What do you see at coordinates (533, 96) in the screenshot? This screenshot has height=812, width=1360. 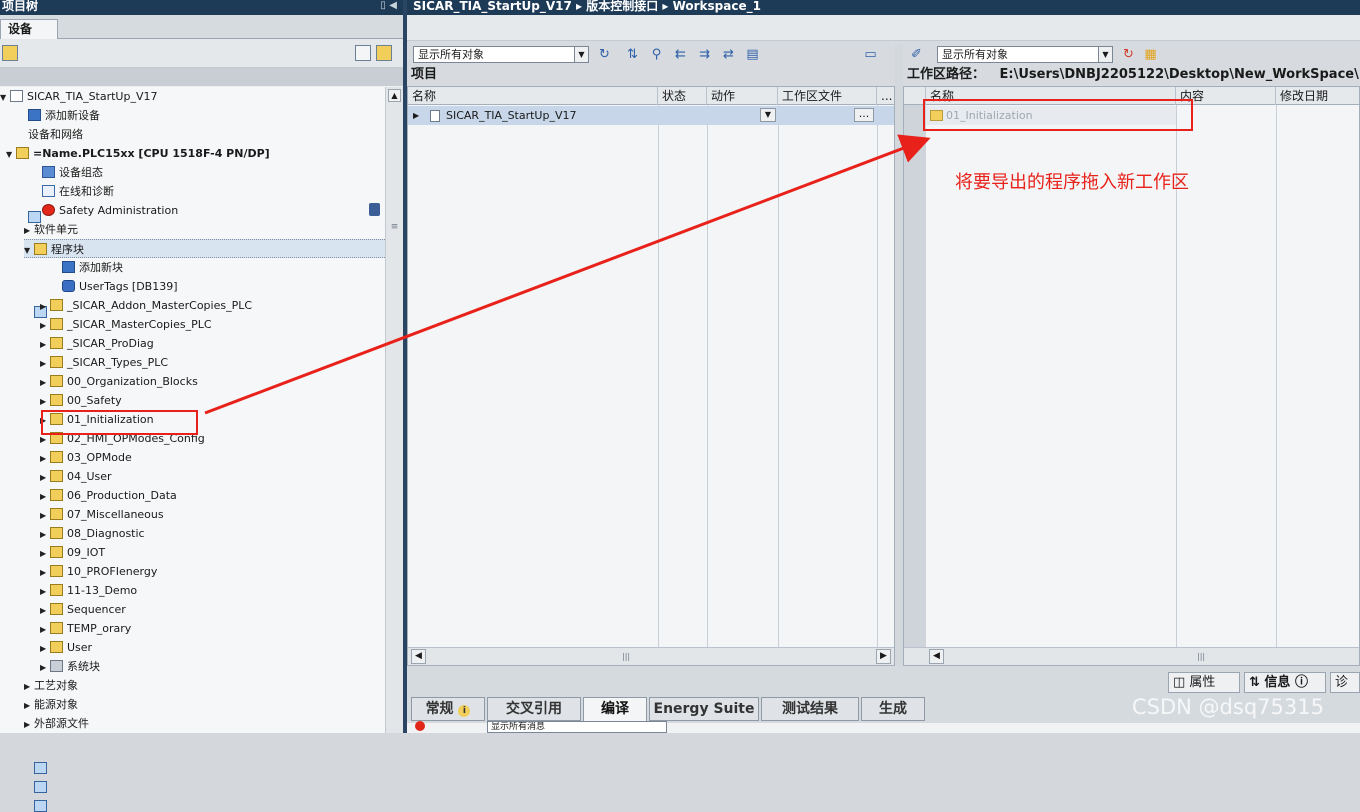 I see `col-name: 名称` at bounding box center [533, 96].